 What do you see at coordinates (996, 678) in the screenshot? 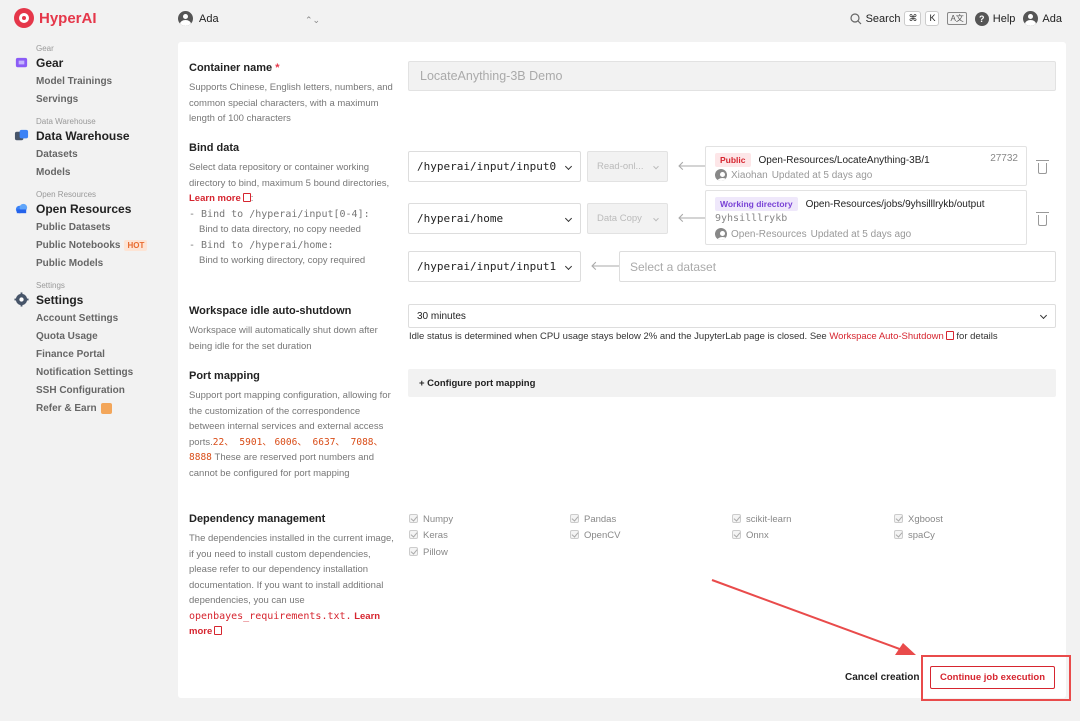
I see `annotation-highlight-box` at bounding box center [996, 678].